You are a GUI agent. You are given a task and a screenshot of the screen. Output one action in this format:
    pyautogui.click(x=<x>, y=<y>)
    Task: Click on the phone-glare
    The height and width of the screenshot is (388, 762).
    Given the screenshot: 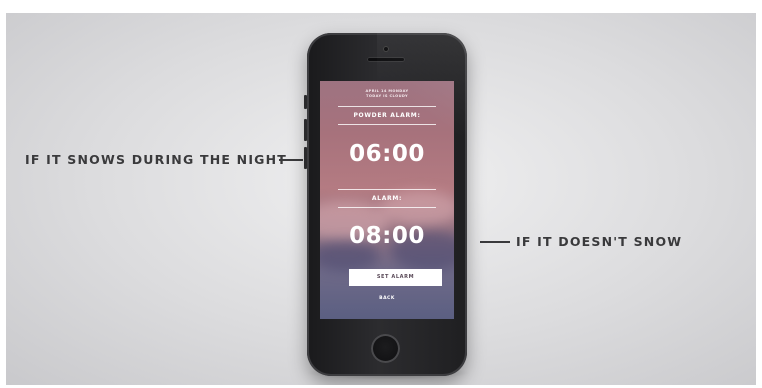 What is the action you would take?
    pyautogui.click(x=422, y=93)
    